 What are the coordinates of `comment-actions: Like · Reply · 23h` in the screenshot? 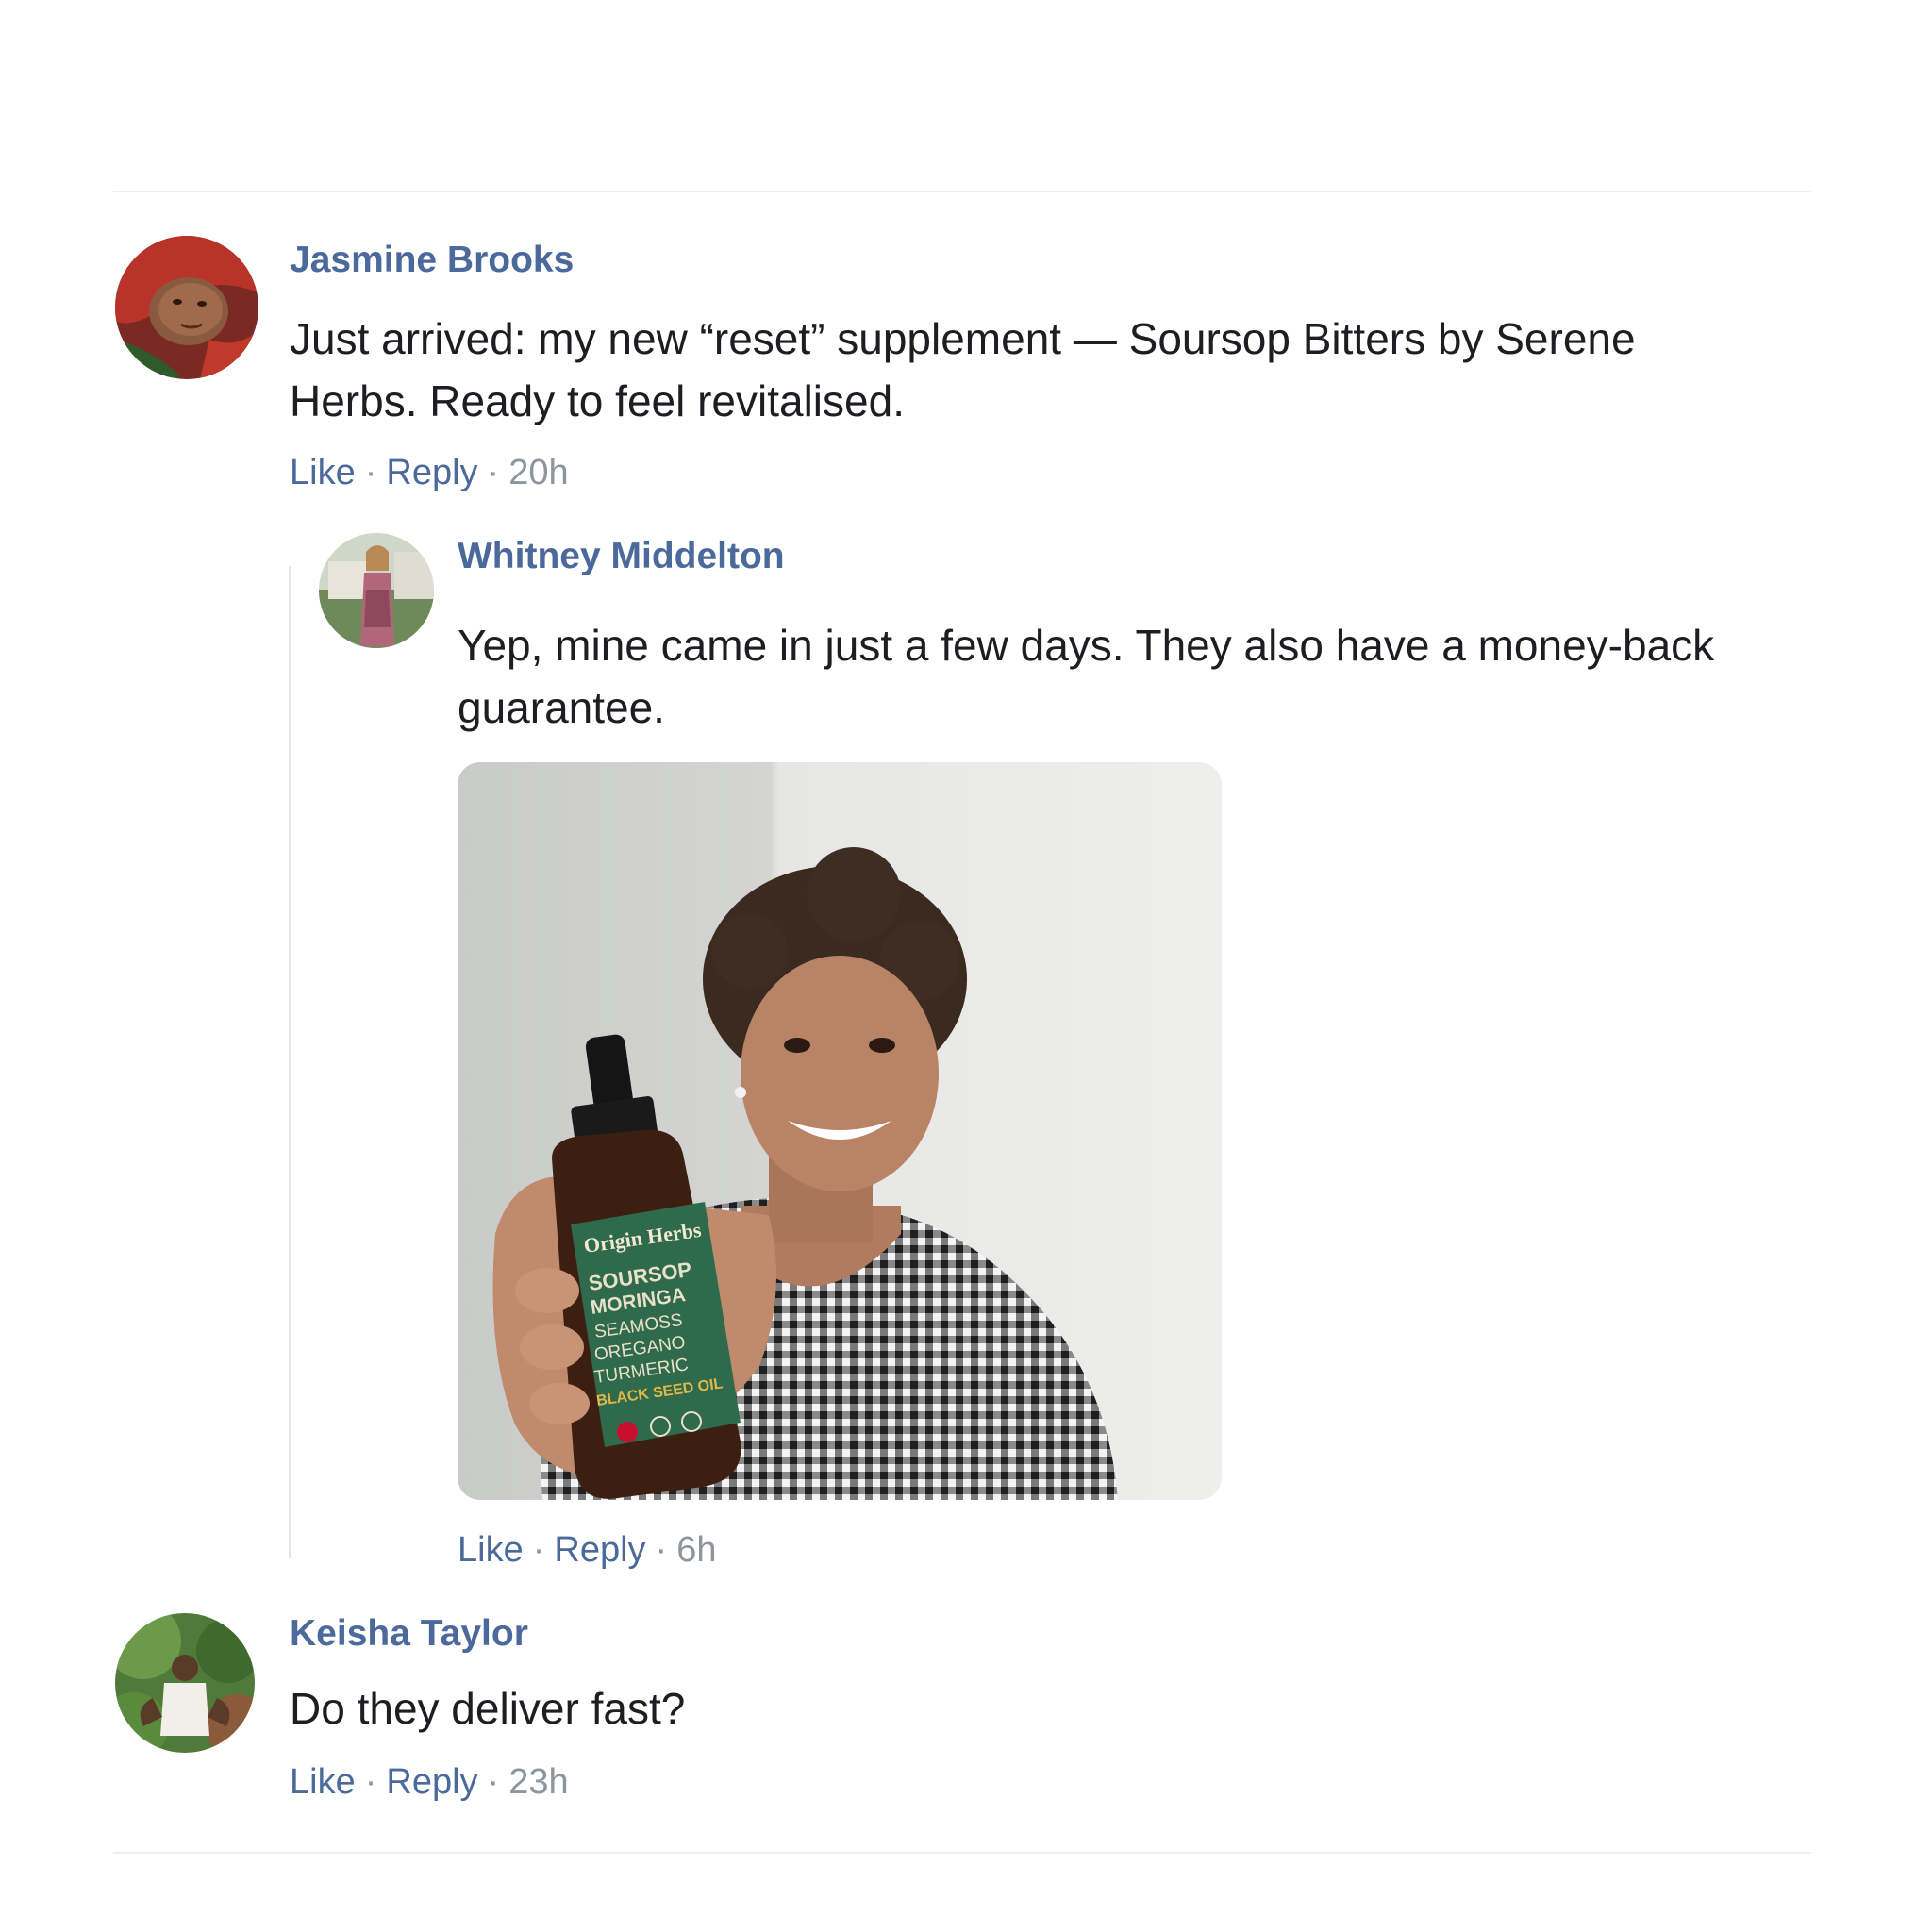 It's located at (429, 1782).